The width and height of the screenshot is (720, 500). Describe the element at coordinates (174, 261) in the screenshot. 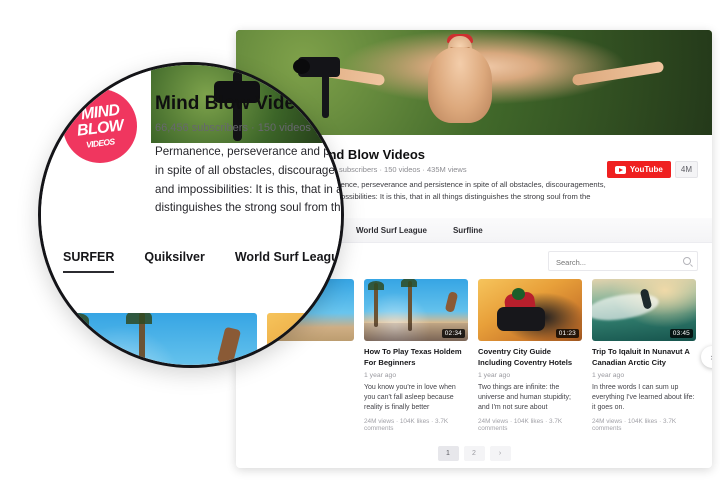

I see `magnified-tab-quiksilver: Quiksilver` at that location.